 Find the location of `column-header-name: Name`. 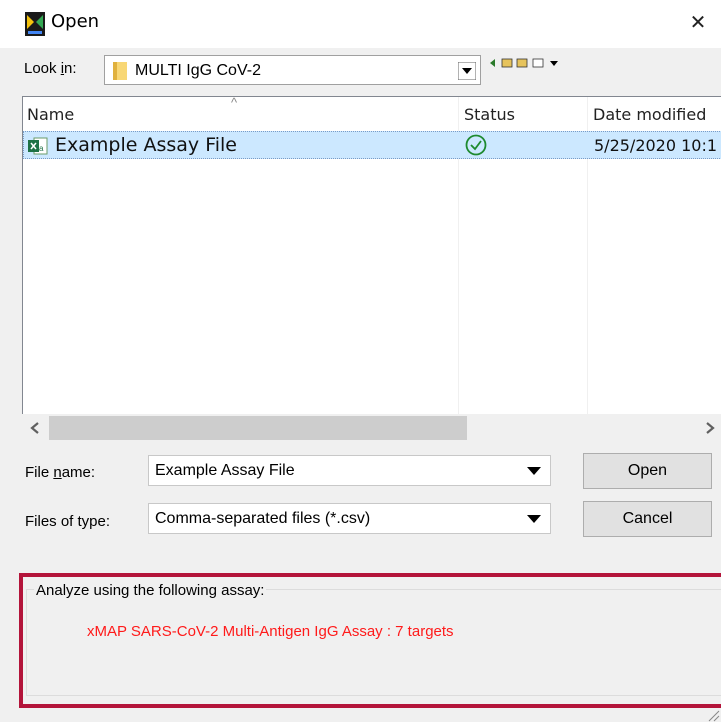

column-header-name: Name is located at coordinates (50, 114).